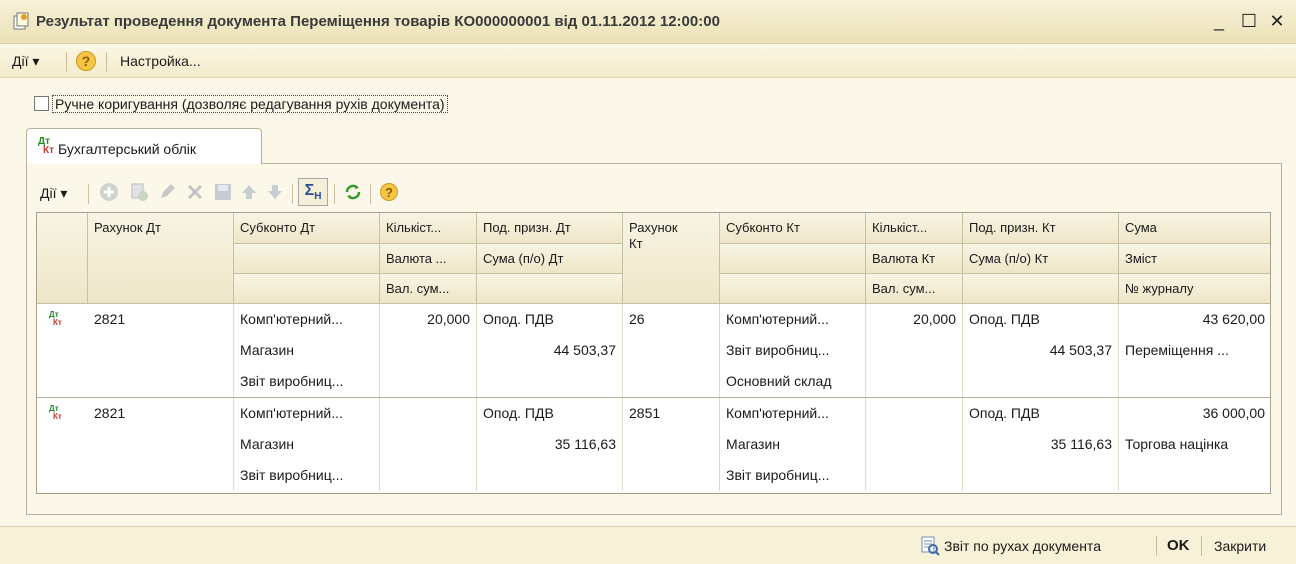  Describe the element at coordinates (1201, 546) in the screenshot. I see `footer-divider` at that location.